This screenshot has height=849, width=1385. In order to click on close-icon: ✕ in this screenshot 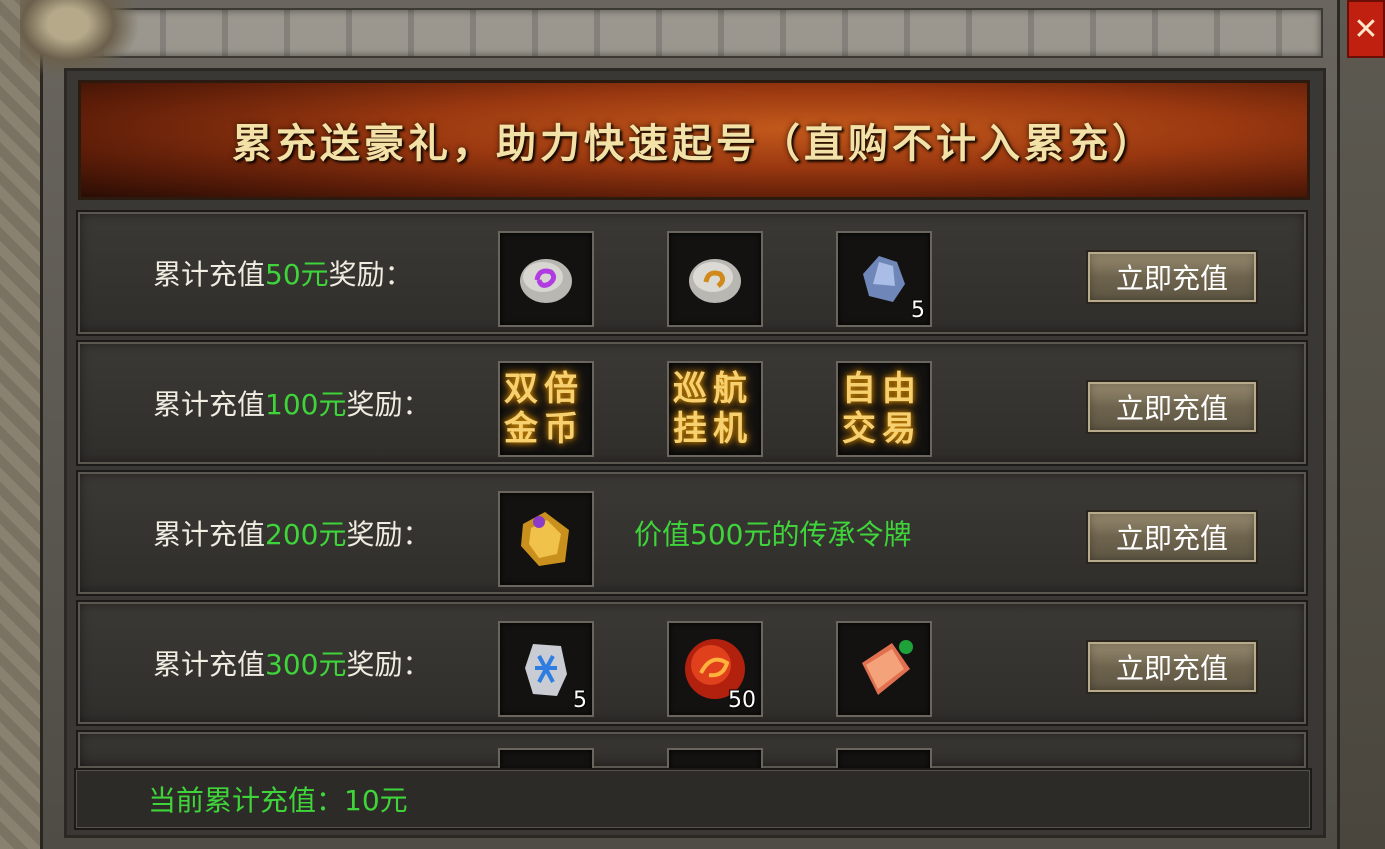, I will do `click(1365, 29)`.